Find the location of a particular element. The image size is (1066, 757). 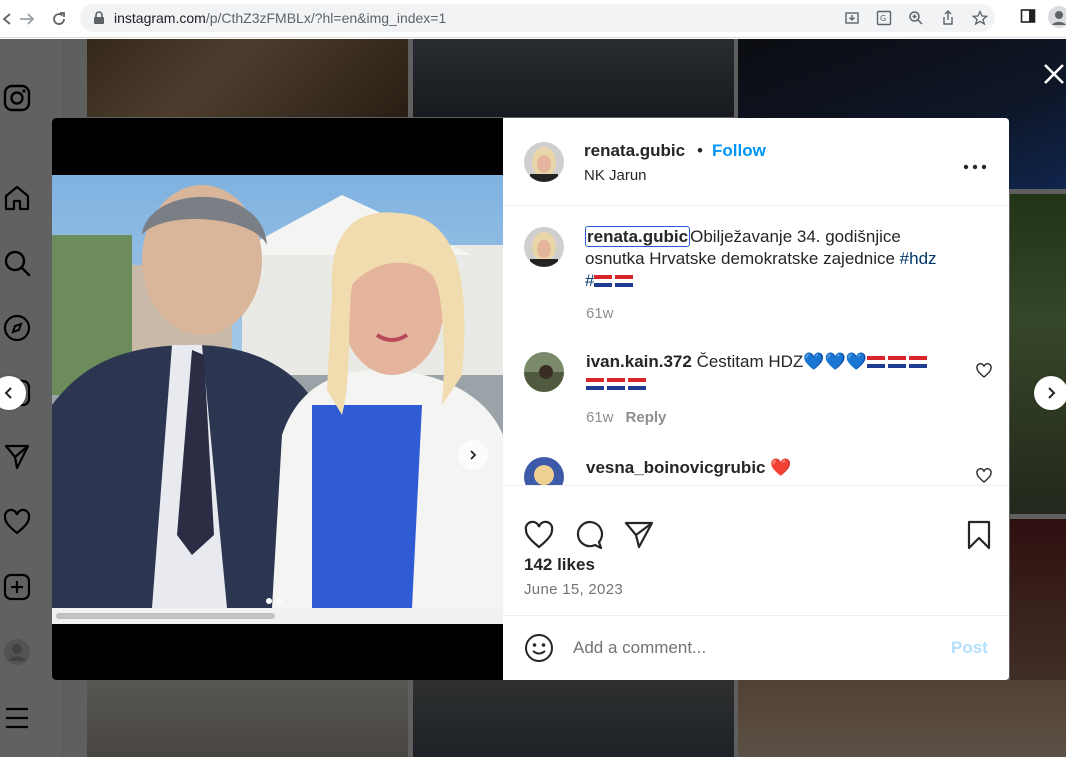

bookmark-star-icon is located at coordinates (980, 18).